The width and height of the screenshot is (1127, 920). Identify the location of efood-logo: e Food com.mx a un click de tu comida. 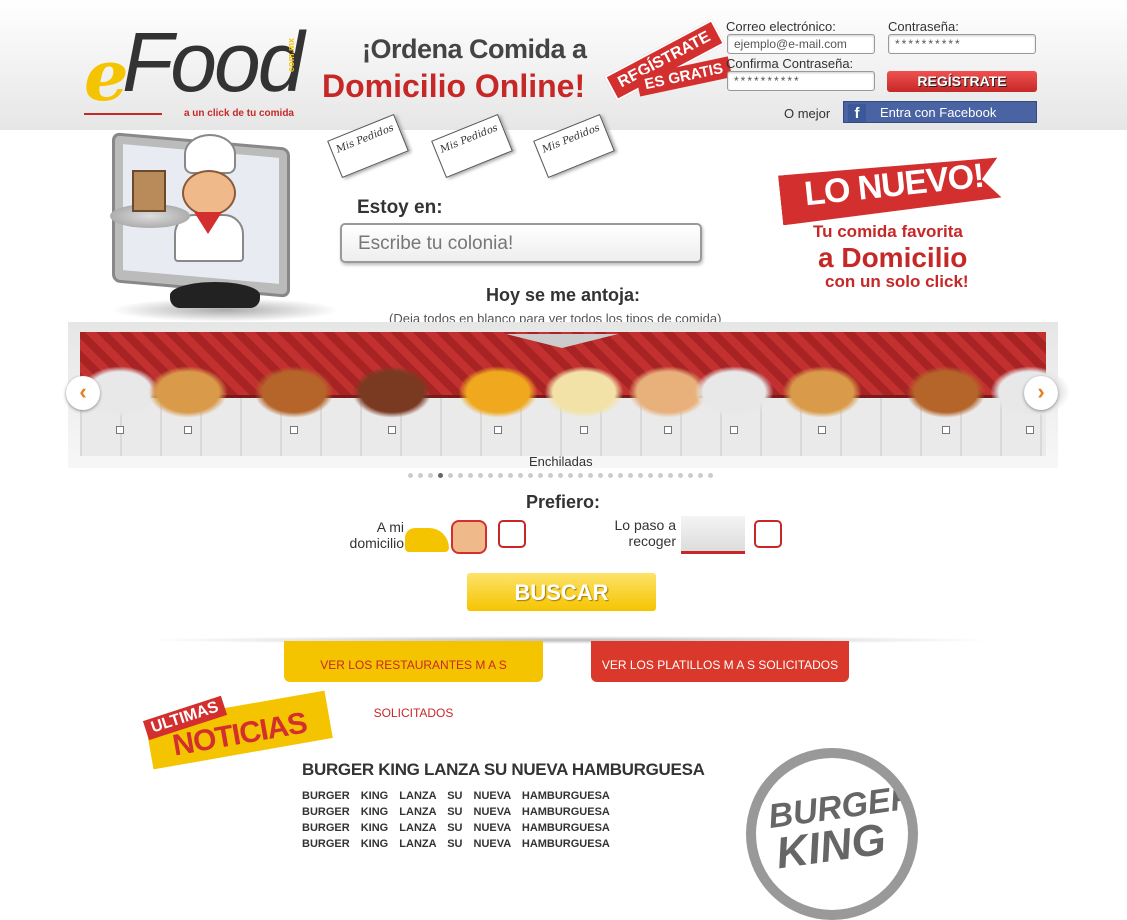
(194, 69).